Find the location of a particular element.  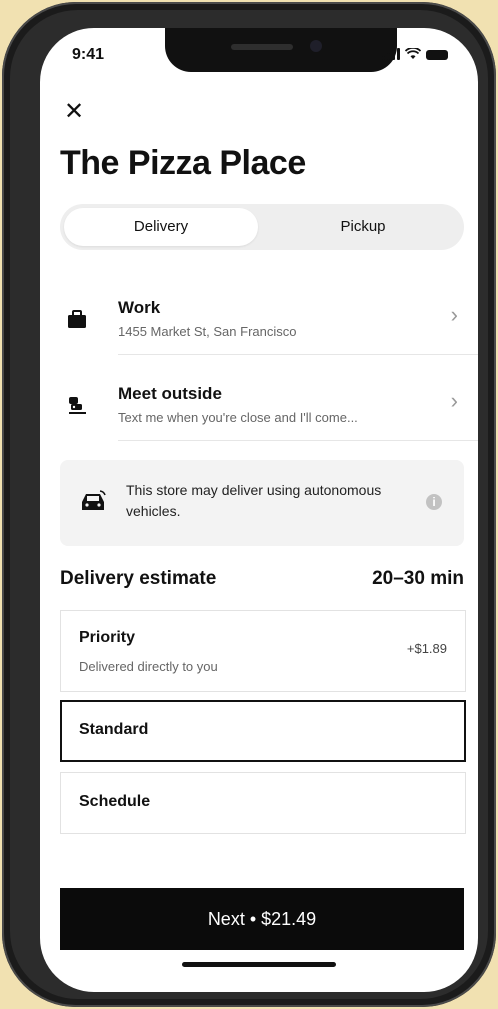

dropoff-title: Meet outside is located at coordinates (170, 393).